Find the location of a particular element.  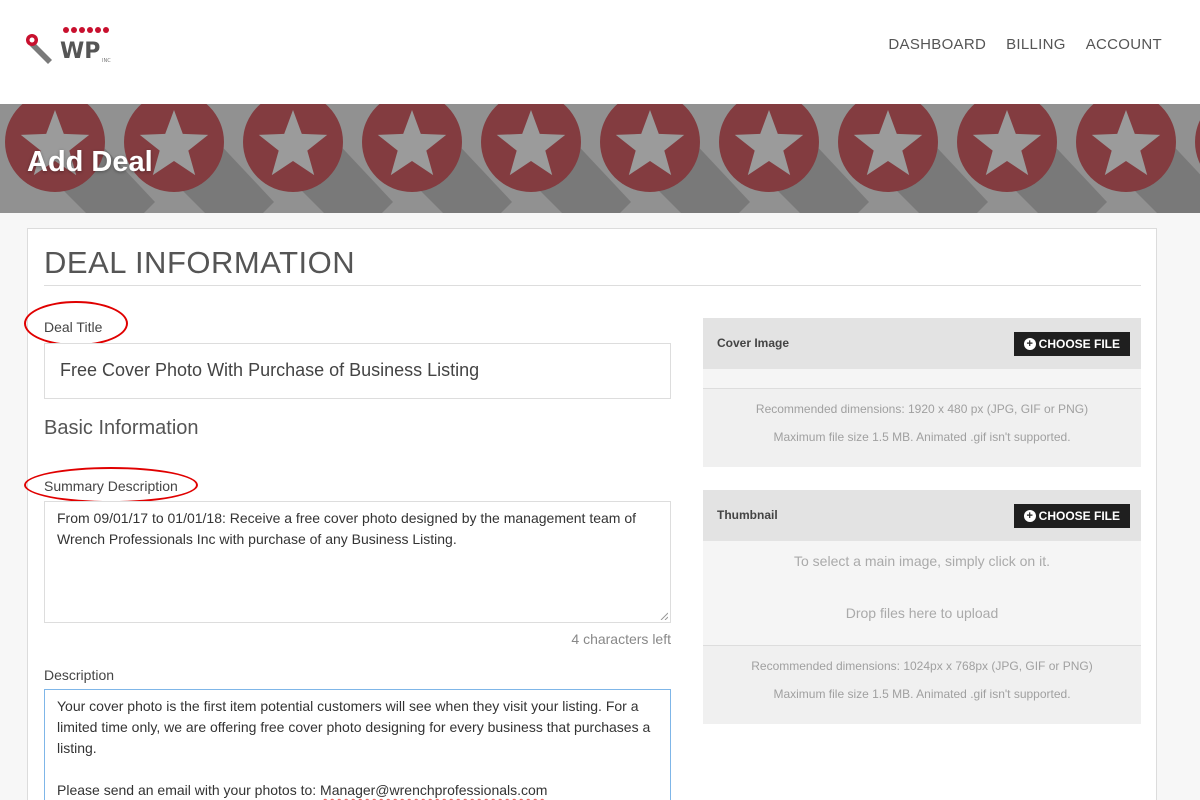

description-email: Manager@wrenchprofessionals.com is located at coordinates (434, 790).